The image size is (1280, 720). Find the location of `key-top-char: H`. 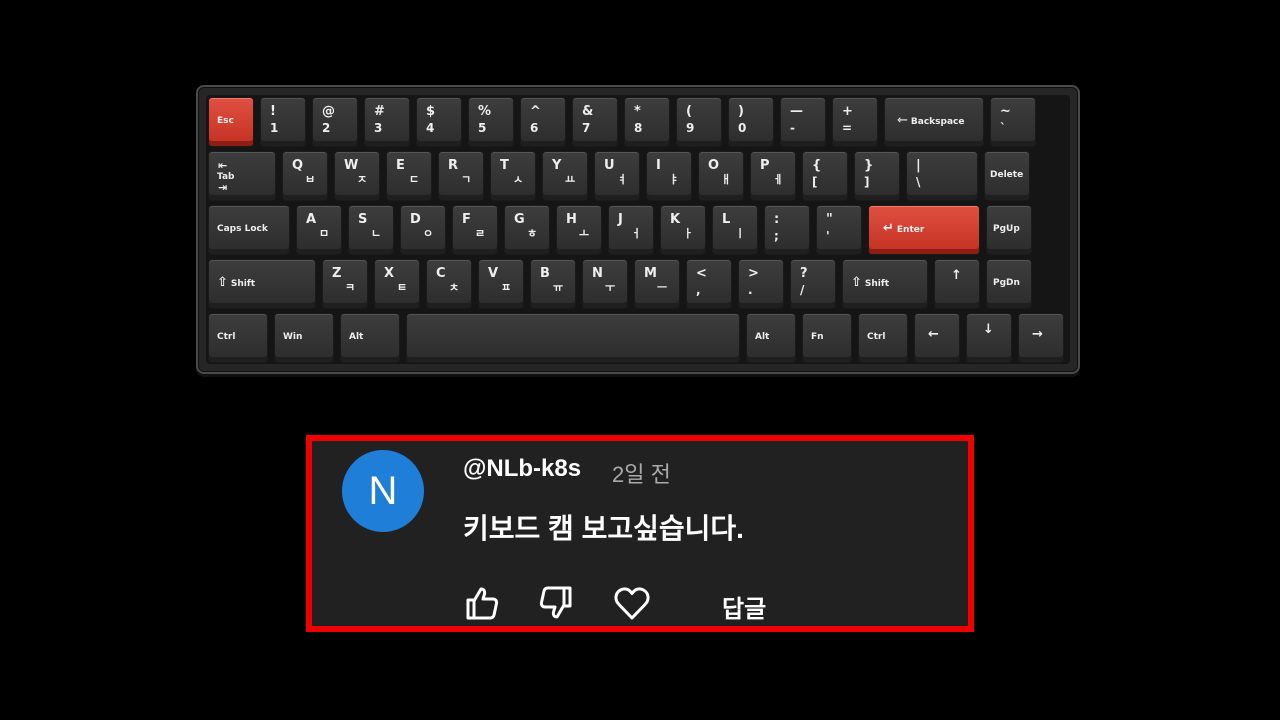

key-top-char: H is located at coordinates (571, 219).